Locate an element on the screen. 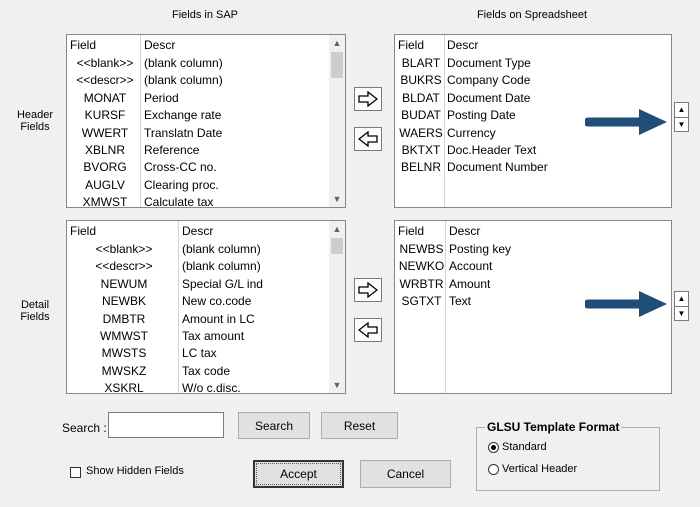 This screenshot has height=507, width=700. move-left-button-header is located at coordinates (368, 139).